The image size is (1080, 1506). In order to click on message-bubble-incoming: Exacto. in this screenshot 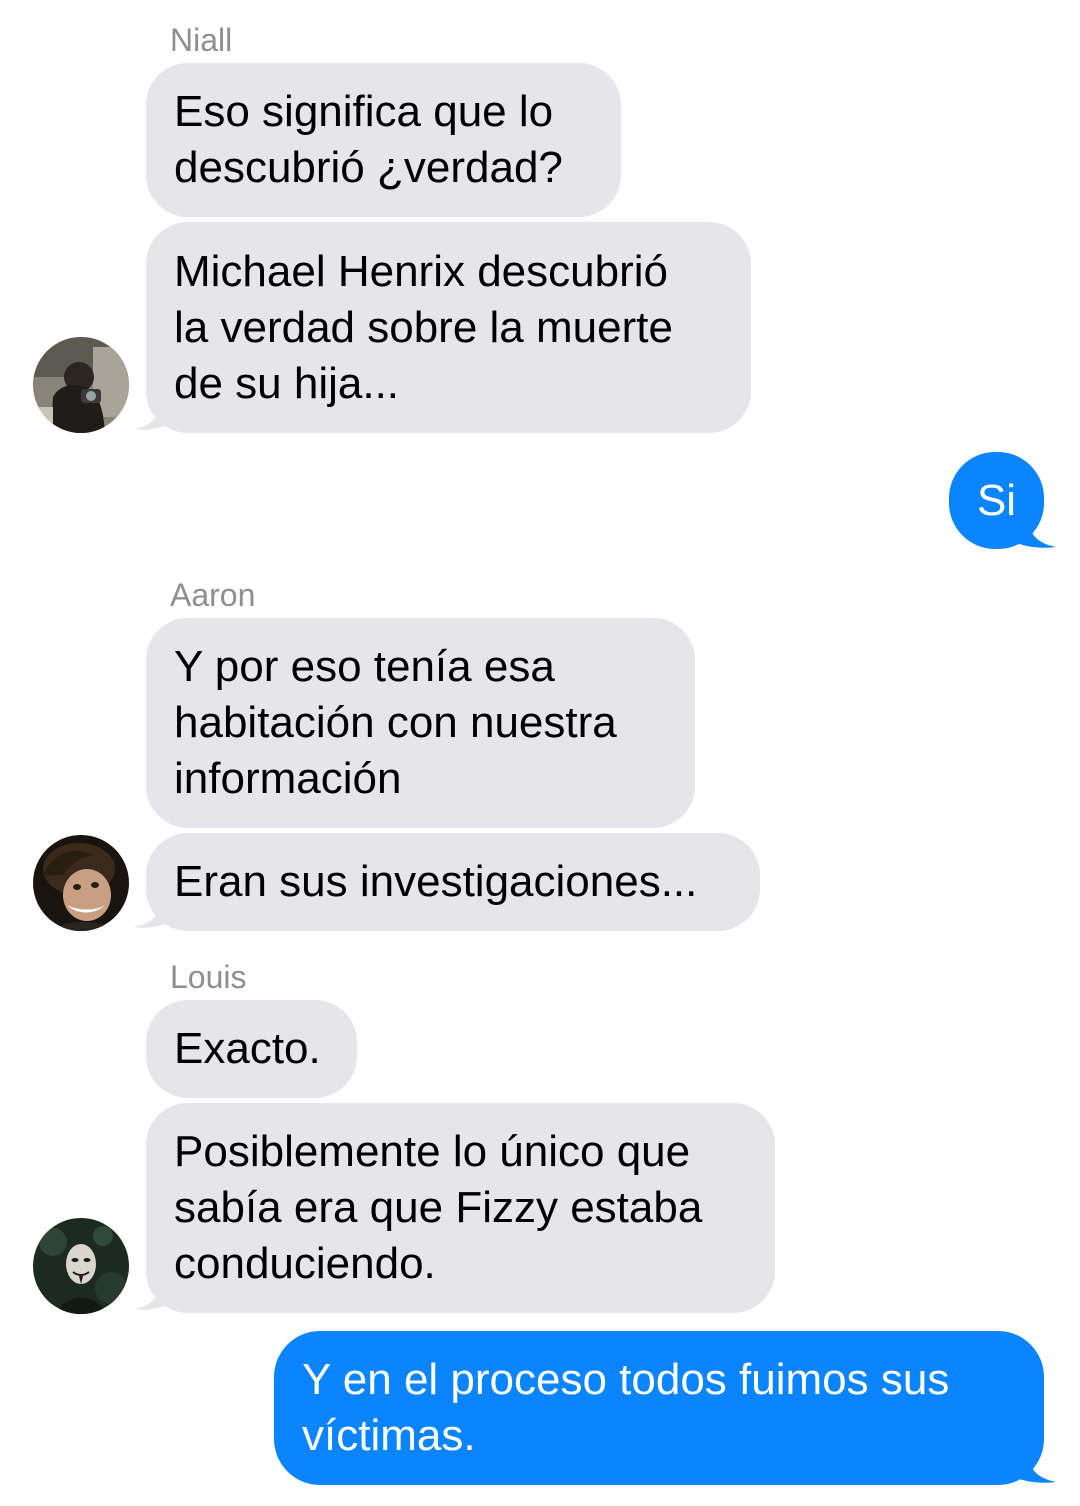, I will do `click(251, 1049)`.